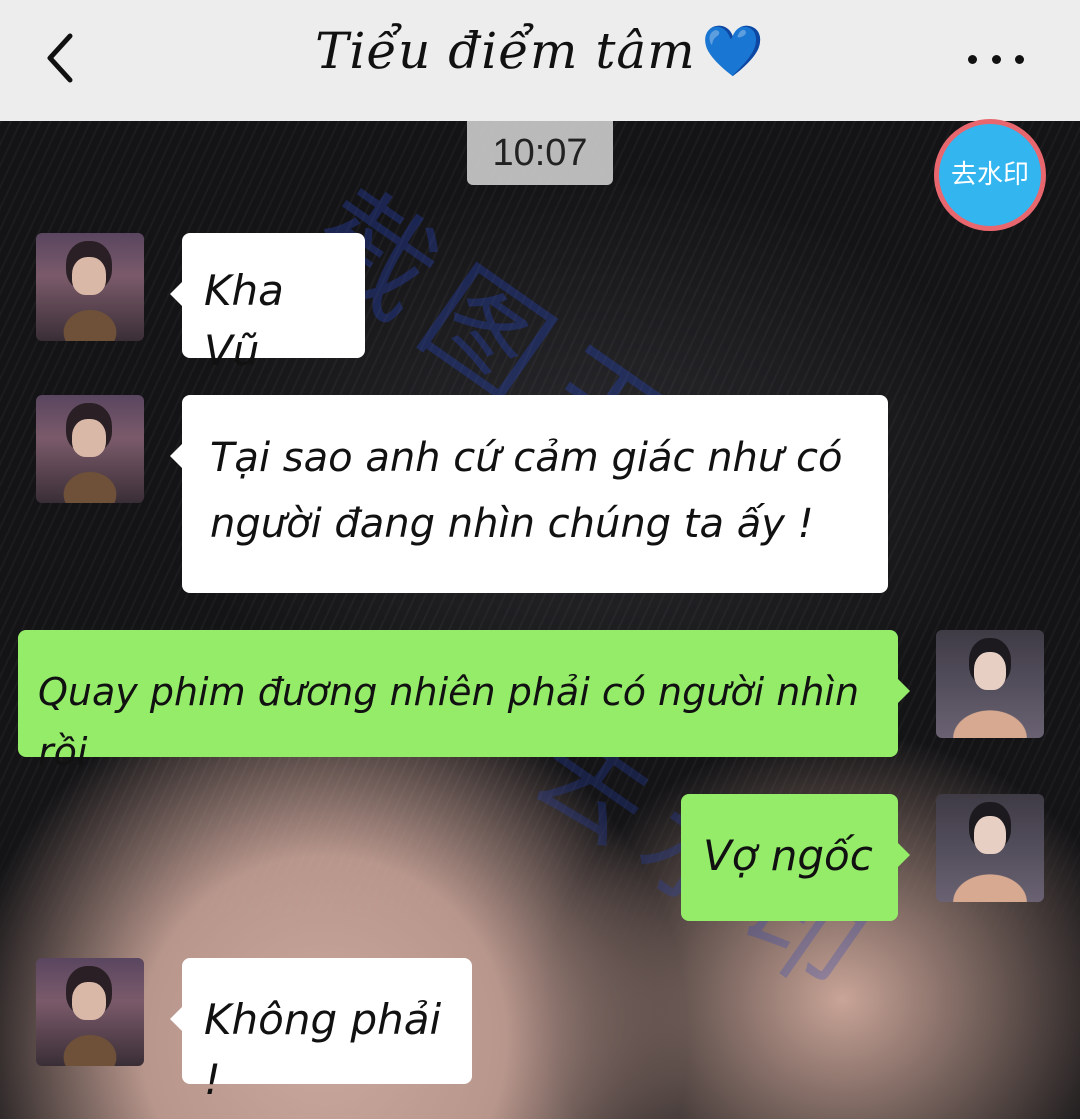 The height and width of the screenshot is (1119, 1080). What do you see at coordinates (788, 855) in the screenshot?
I see `message-text: Vợ ngốc` at bounding box center [788, 855].